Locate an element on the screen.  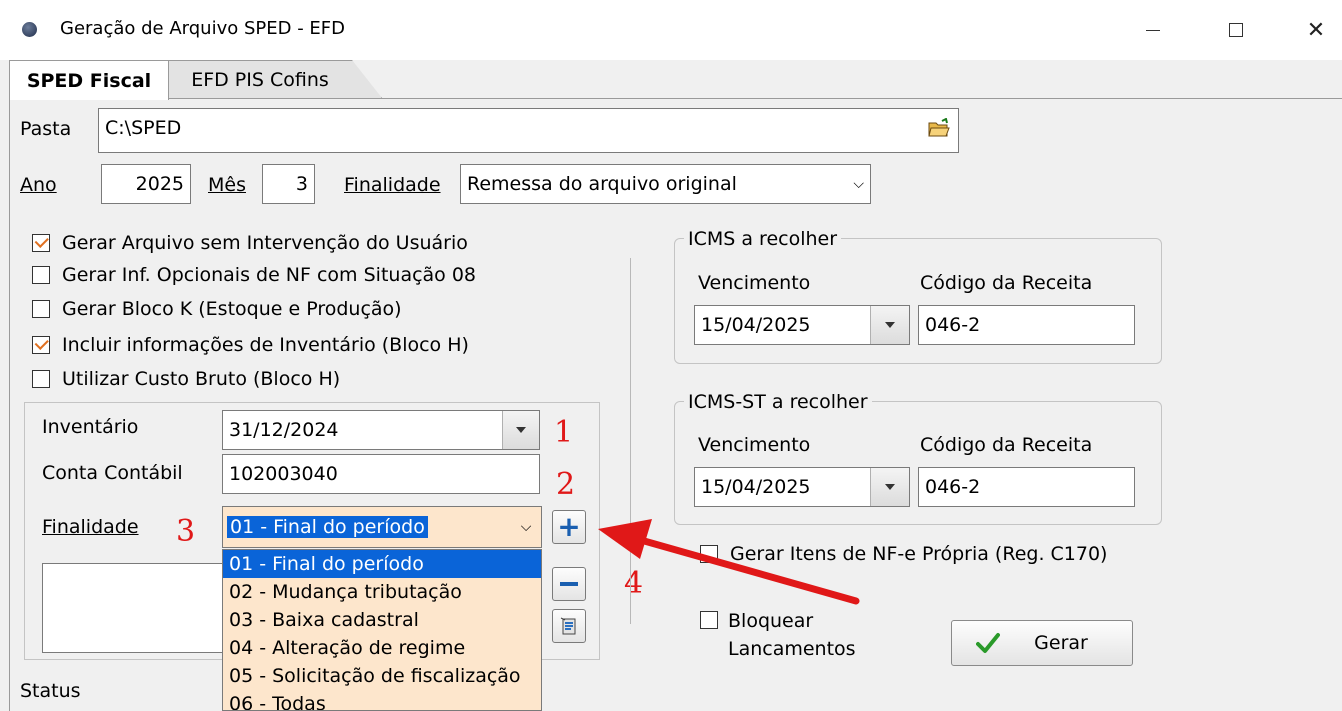
maximize-icon is located at coordinates (1236, 30).